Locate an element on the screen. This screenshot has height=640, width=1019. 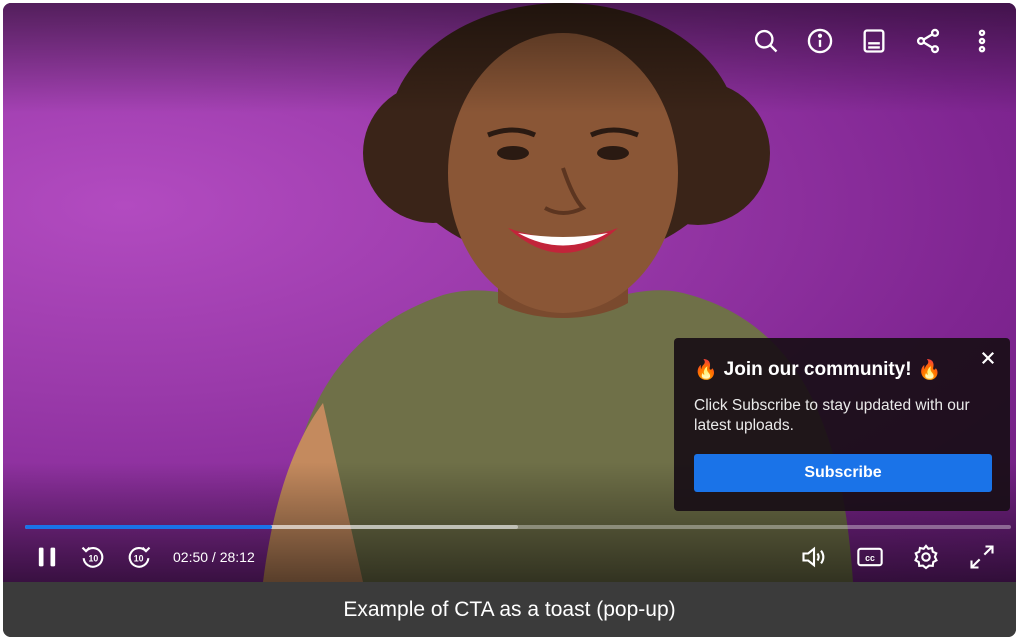
pause-icon is located at coordinates (47, 557).